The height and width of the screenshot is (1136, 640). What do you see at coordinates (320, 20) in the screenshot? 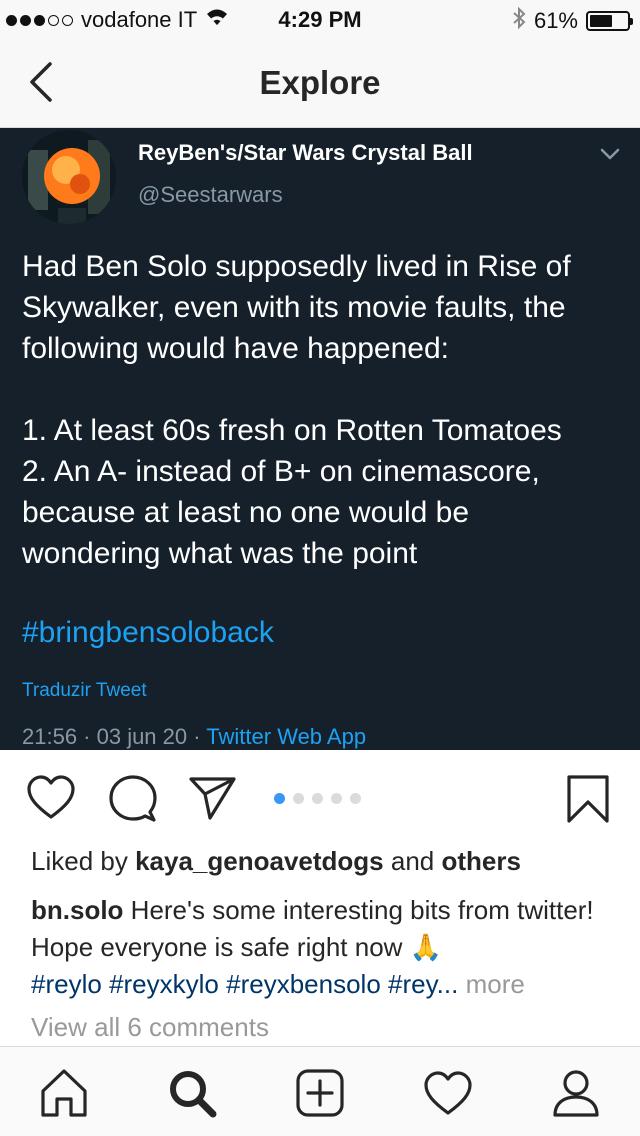
I see `status-bar: vodafone IT 4:29 PM 61%` at bounding box center [320, 20].